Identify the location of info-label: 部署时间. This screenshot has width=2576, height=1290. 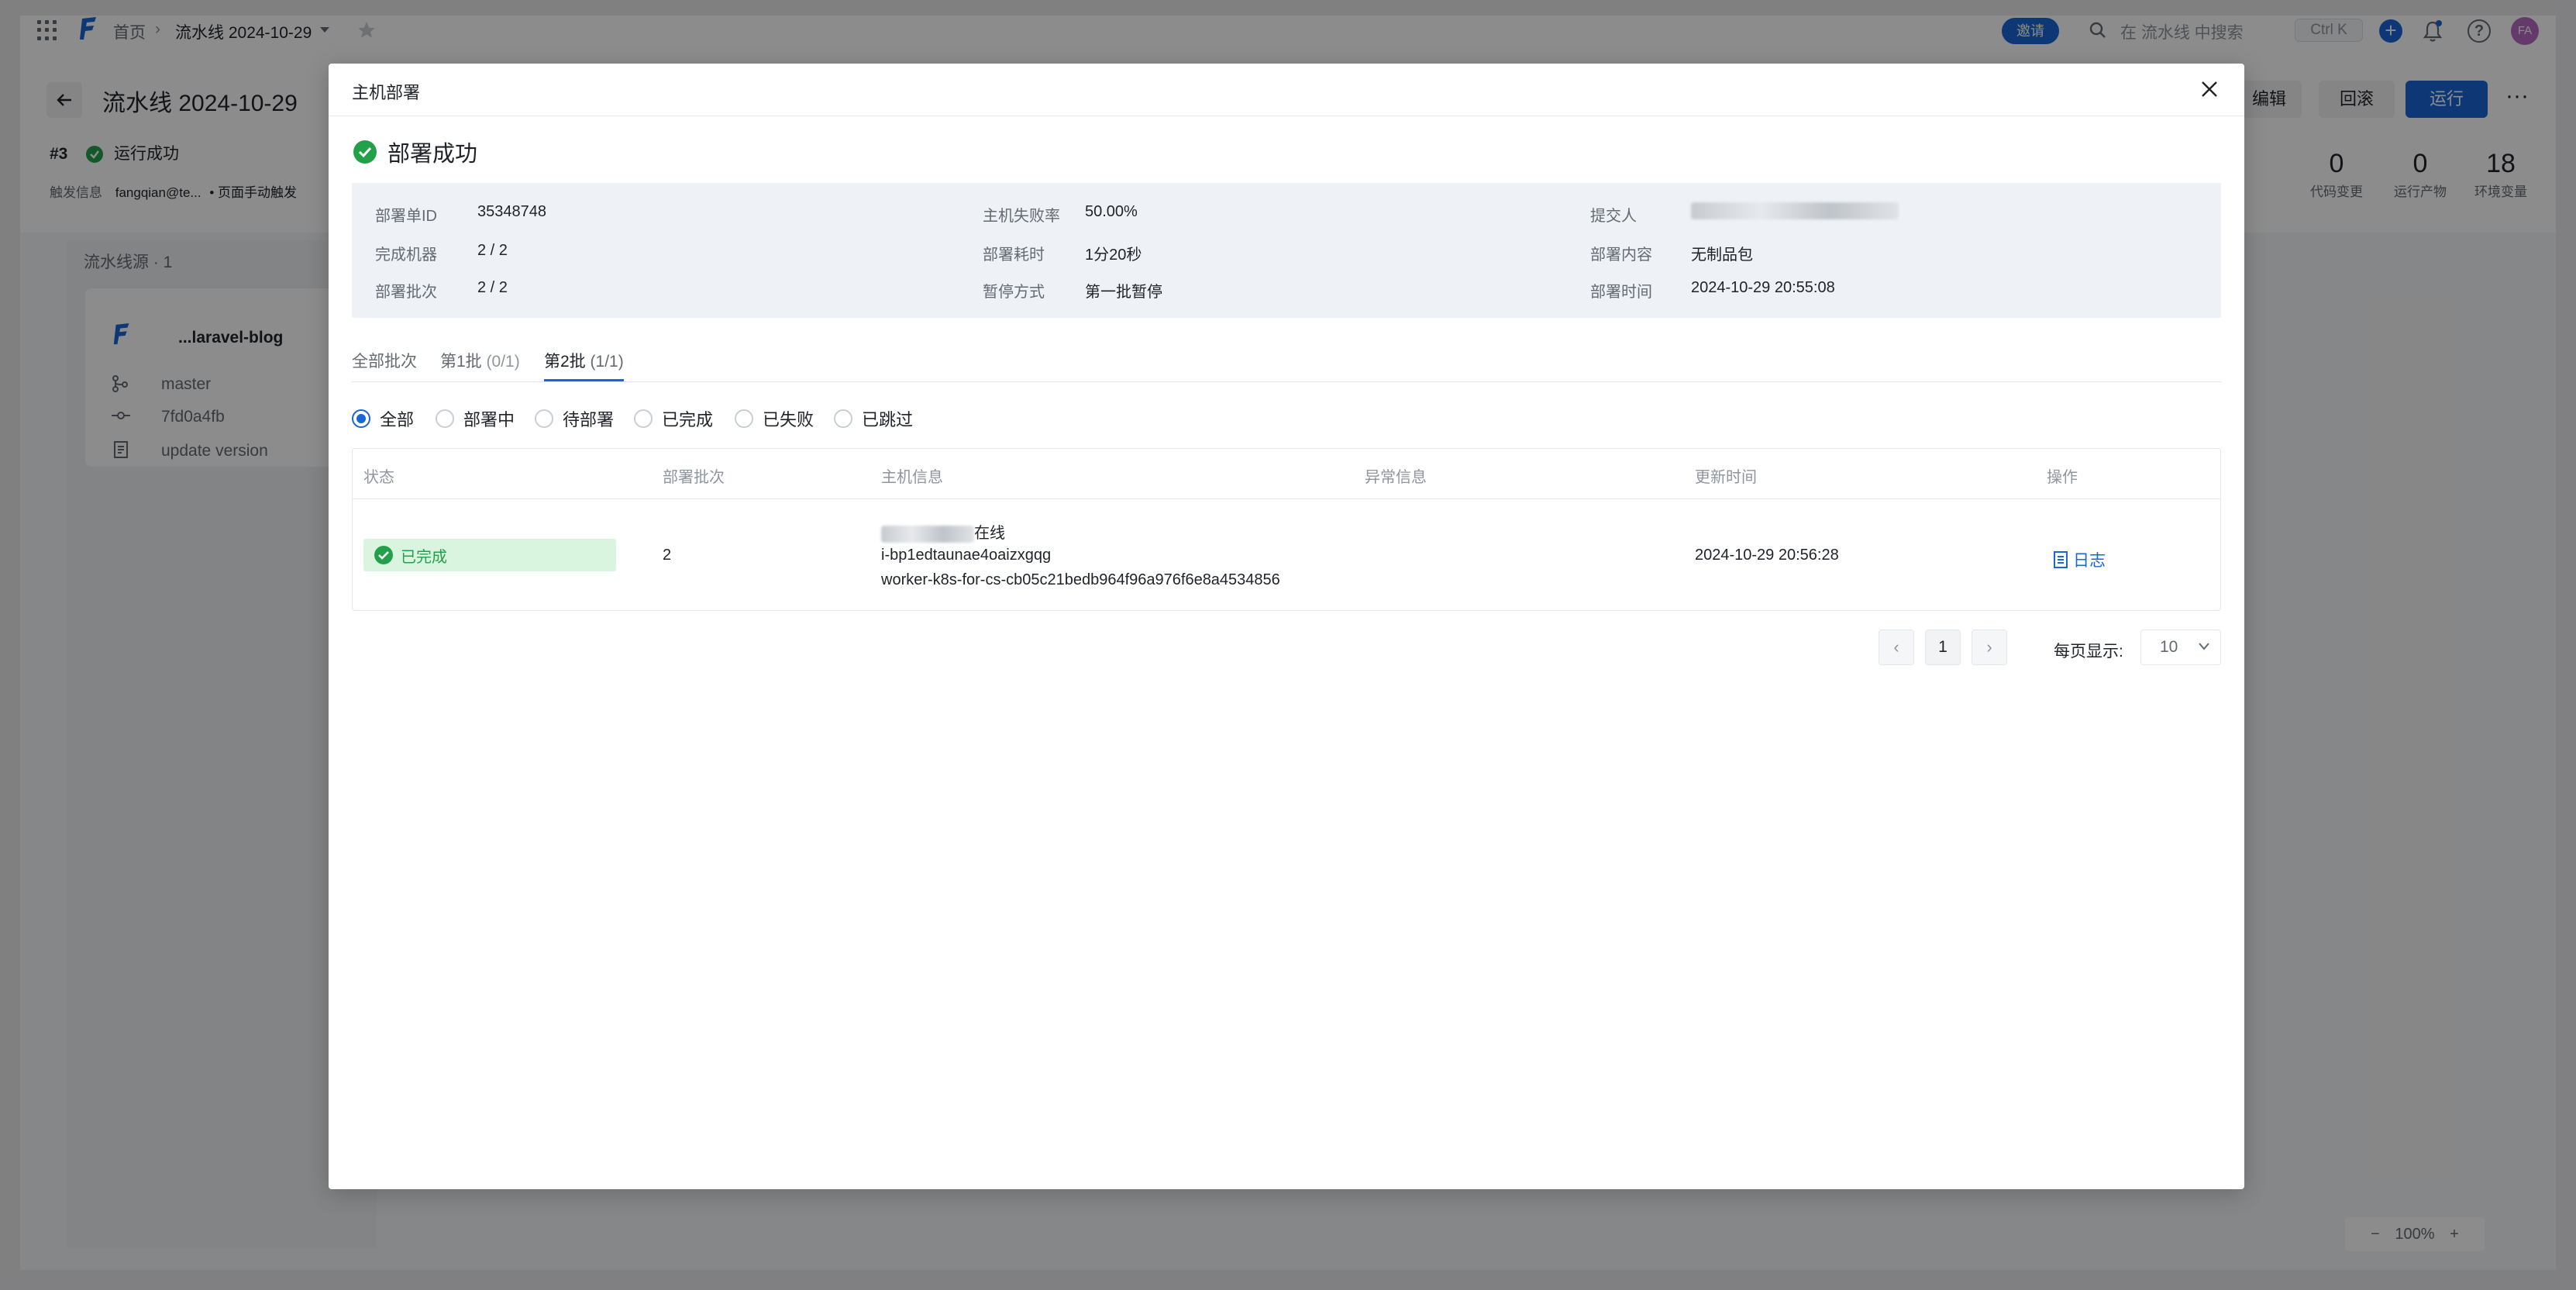
(1621, 292).